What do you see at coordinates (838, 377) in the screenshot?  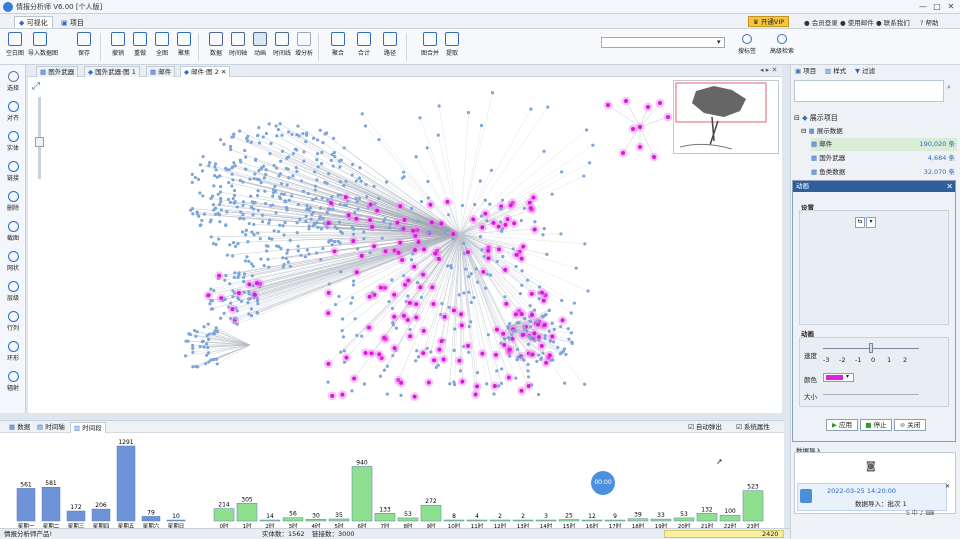 I see `color-picker: ▾` at bounding box center [838, 377].